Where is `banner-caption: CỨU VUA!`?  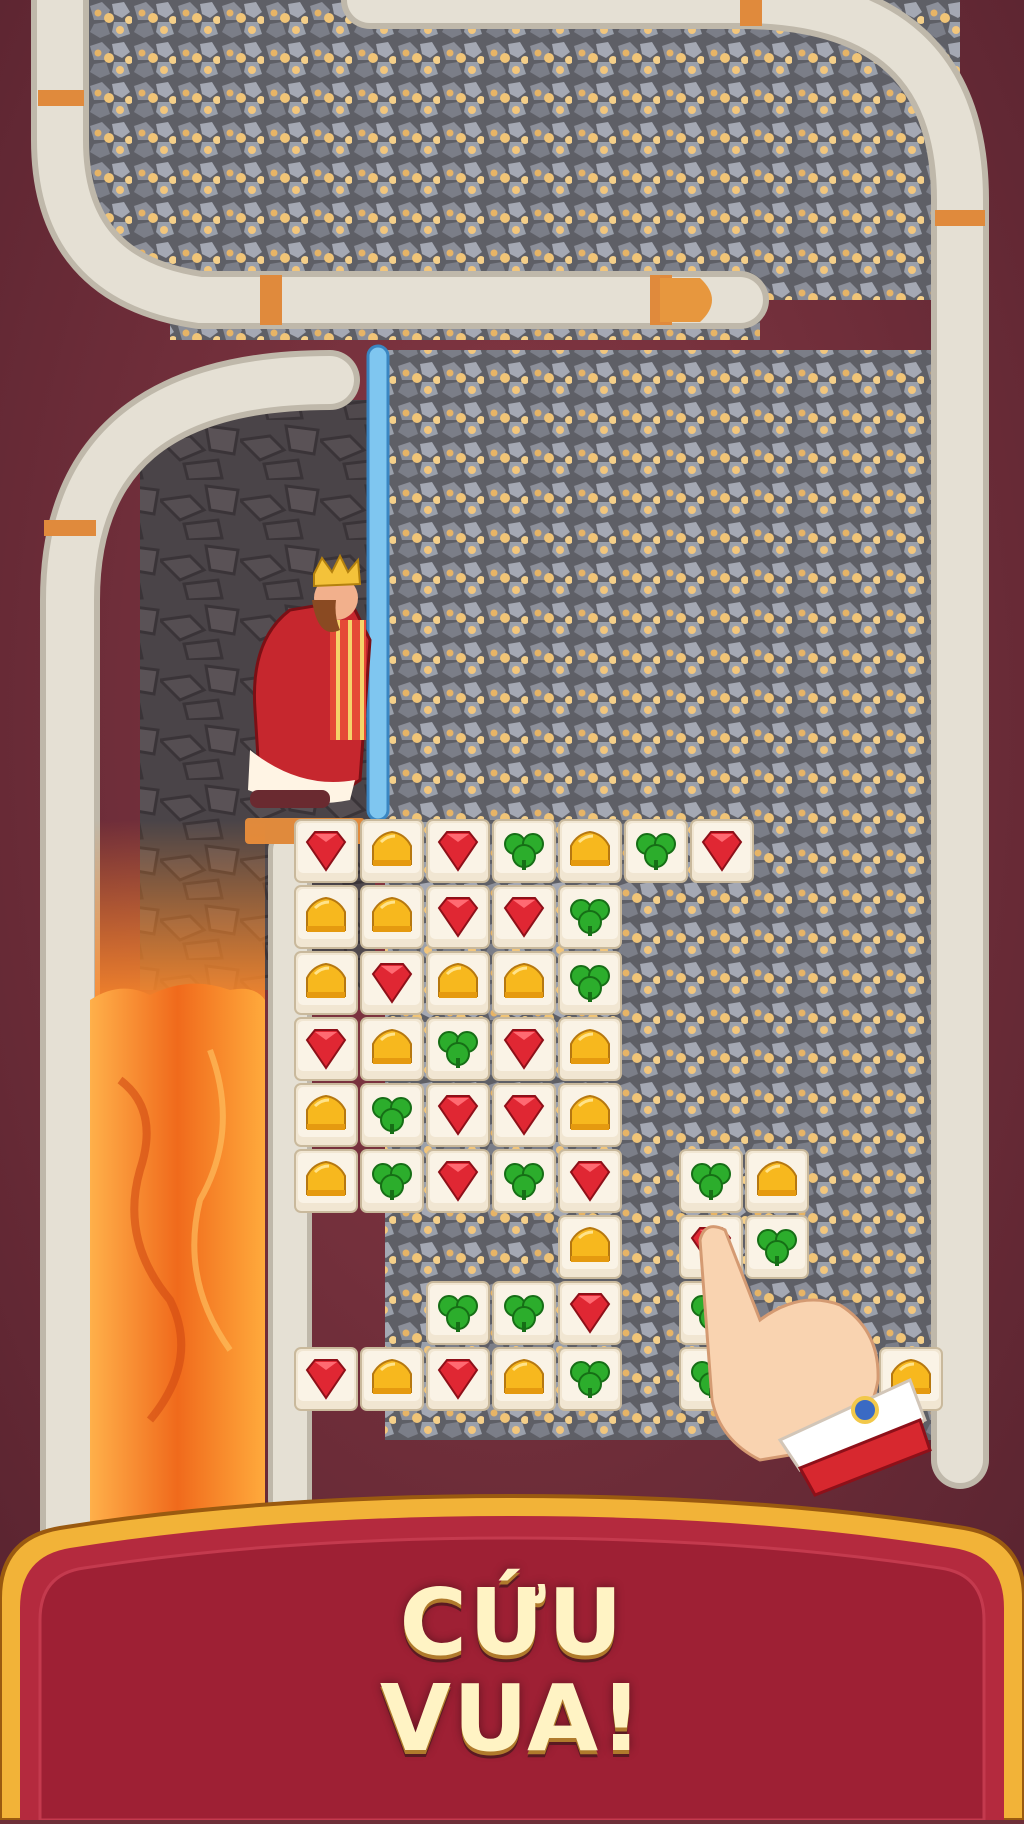
banner-caption: CỨU VUA! is located at coordinates (512, 1671).